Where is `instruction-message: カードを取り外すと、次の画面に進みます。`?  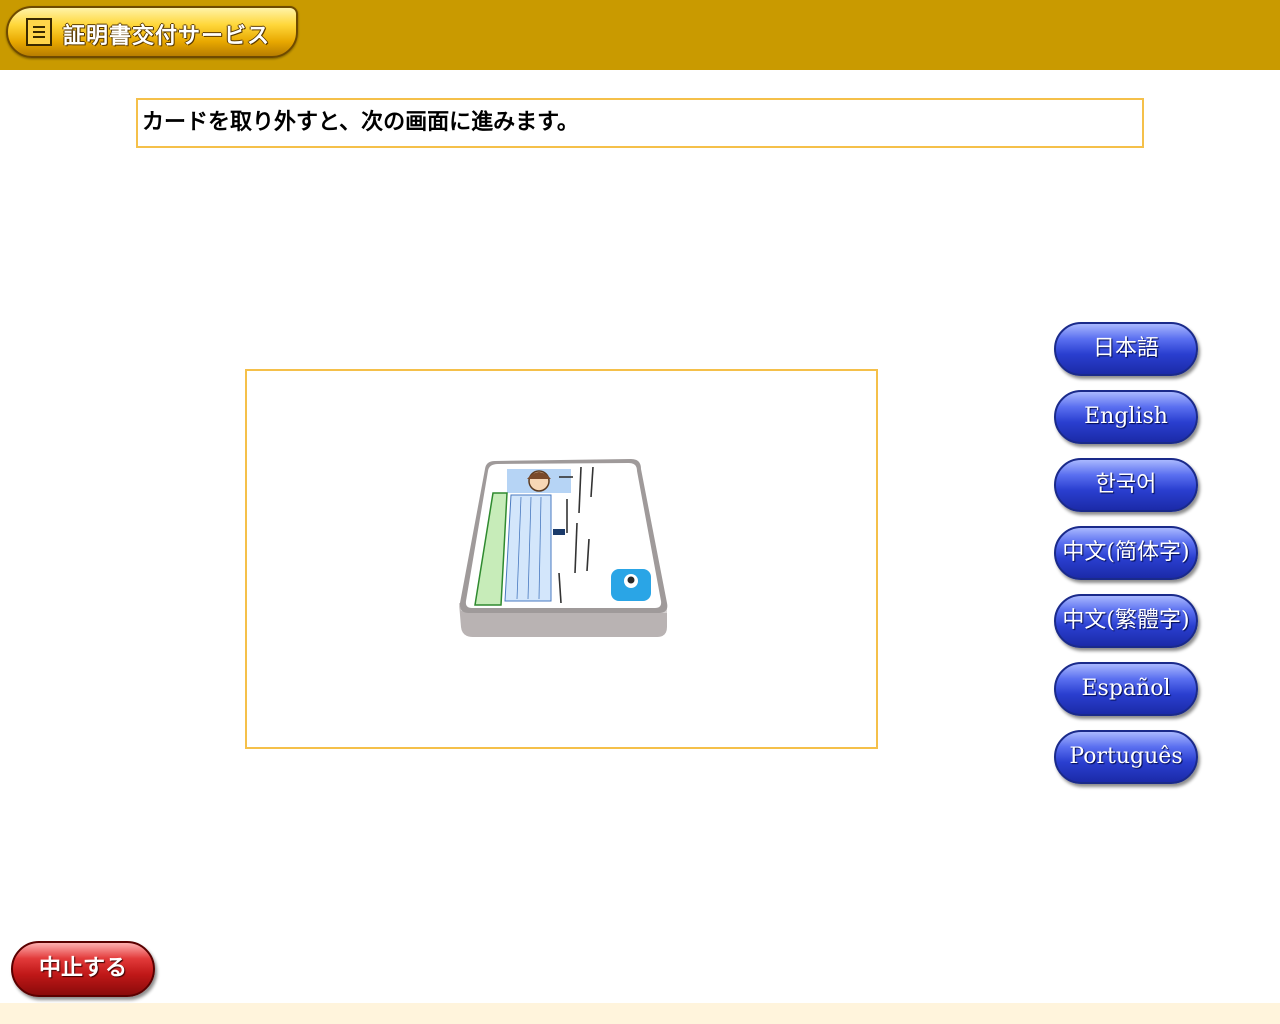
instruction-message: カードを取り外すと、次の画面に進みます。 is located at coordinates (640, 123).